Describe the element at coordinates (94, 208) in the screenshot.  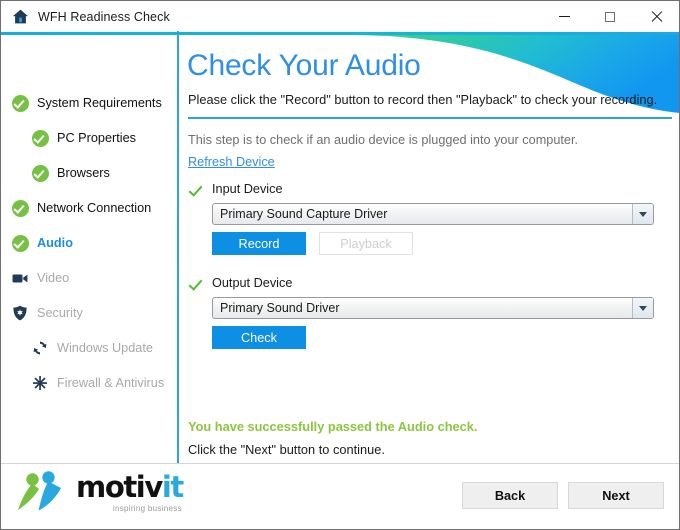
I see `sidebar-item-label: Network Connection` at that location.